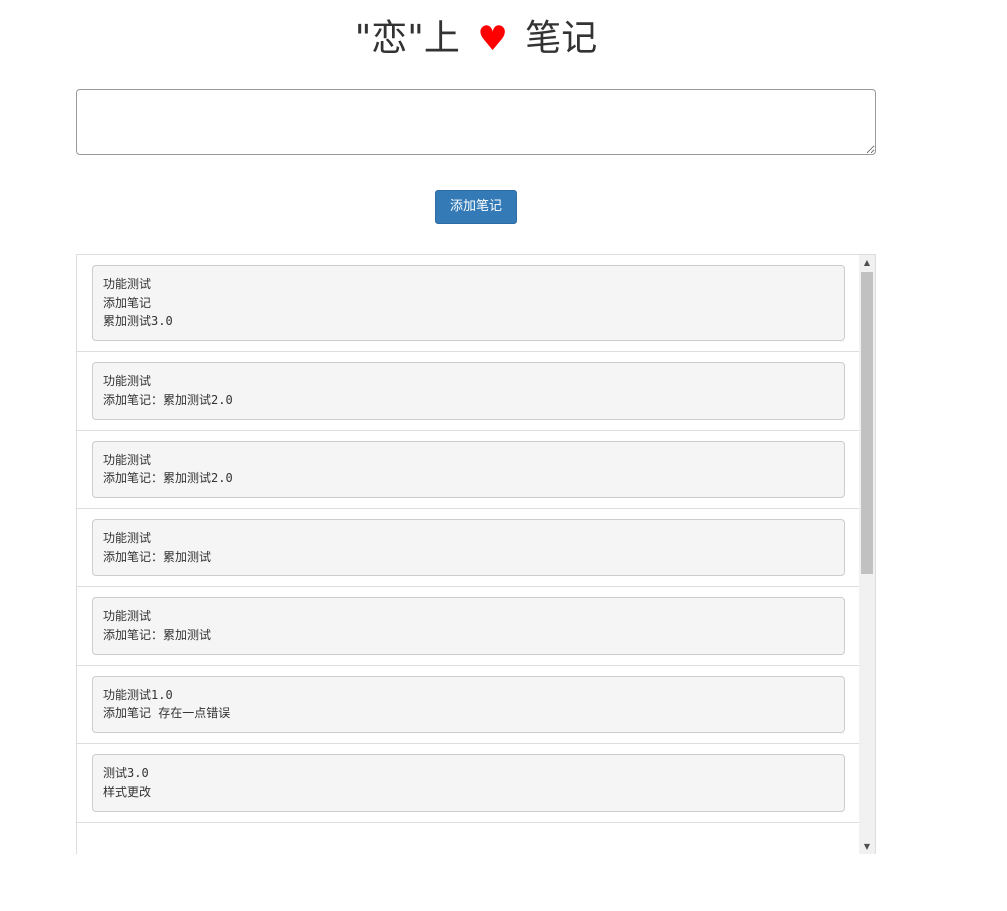 The width and height of the screenshot is (1007, 911). What do you see at coordinates (476, 39) in the screenshot?
I see `page-title: "恋"上 ♥ 笔记` at bounding box center [476, 39].